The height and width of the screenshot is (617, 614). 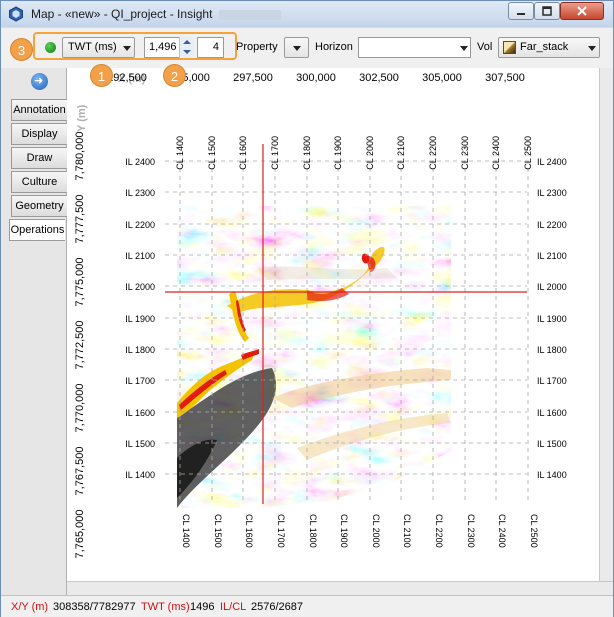 I want to click on domain-select: TWT (ms), so click(x=98, y=47).